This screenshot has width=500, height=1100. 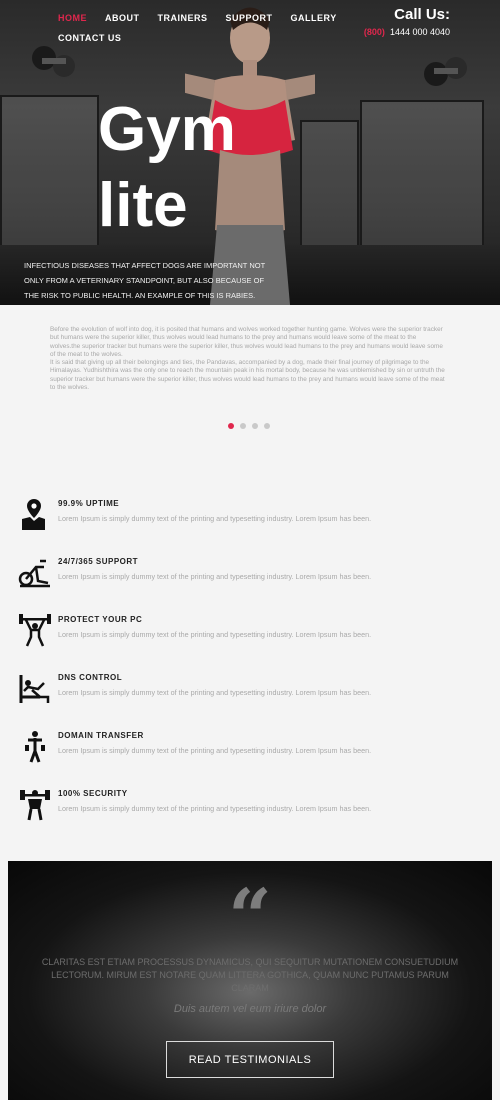 What do you see at coordinates (422, 14) in the screenshot?
I see `call-us-label: Call Us:` at bounding box center [422, 14].